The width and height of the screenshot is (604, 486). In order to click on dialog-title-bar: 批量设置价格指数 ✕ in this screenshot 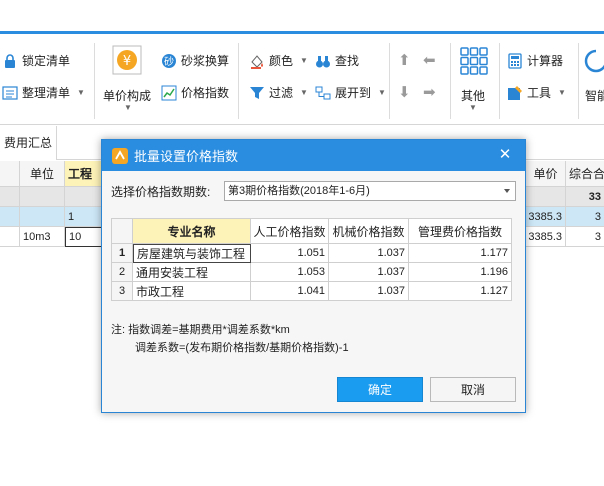, I will do `click(313, 155)`.